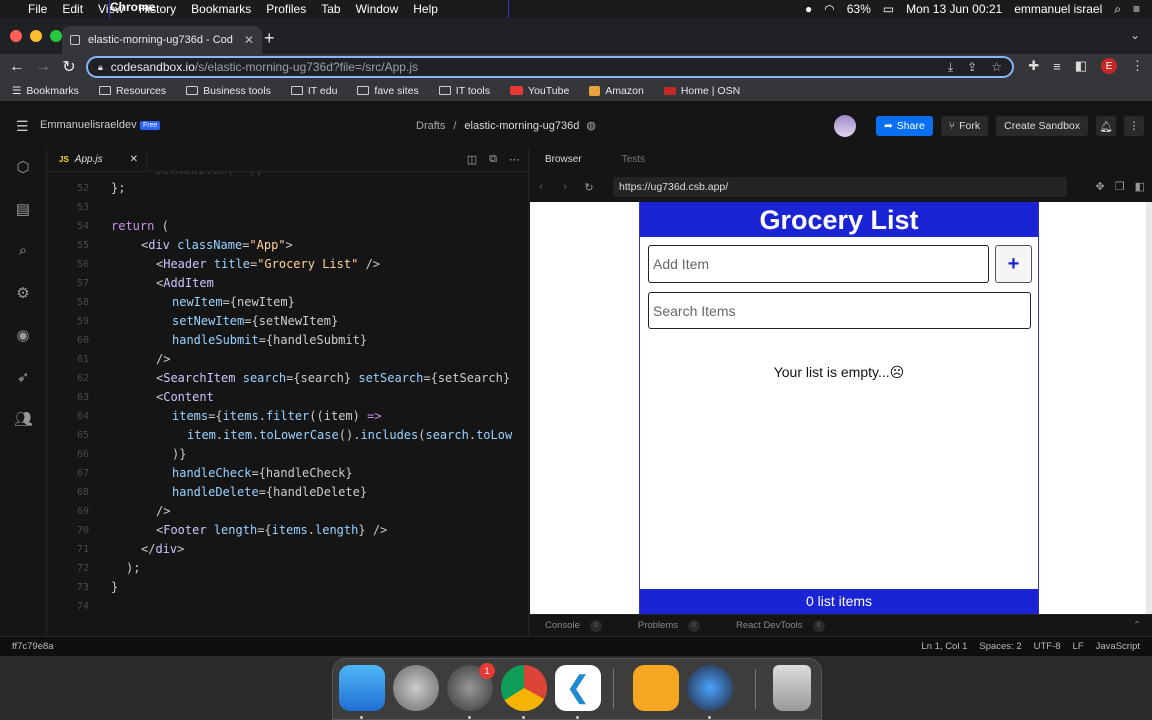  I want to click on more-options-icon: ⋮, so click(1134, 126).